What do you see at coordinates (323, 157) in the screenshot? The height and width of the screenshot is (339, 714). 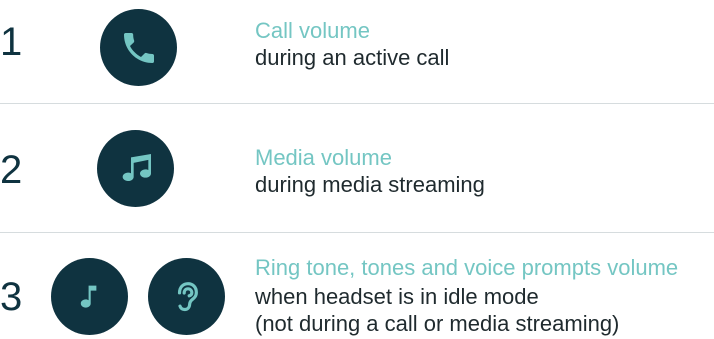 I see `row-title: Media volume` at bounding box center [323, 157].